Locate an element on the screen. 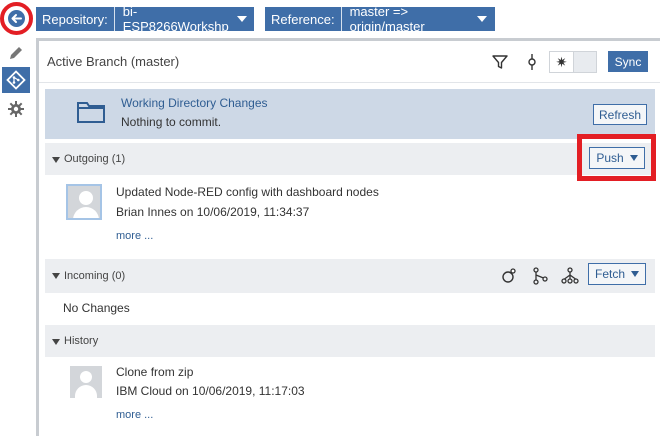 The height and width of the screenshot is (436, 660). left-nav-rail is located at coordinates (16, 218).